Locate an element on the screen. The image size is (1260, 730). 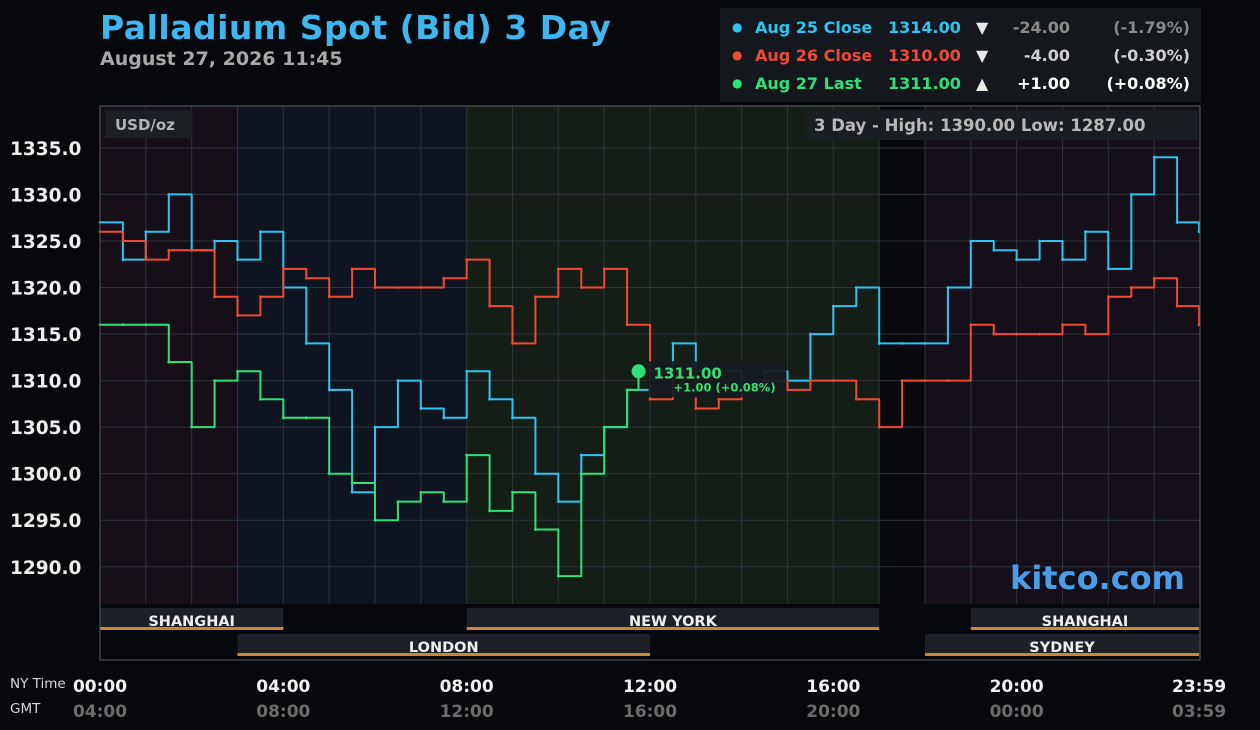
y-tick-label: 1290.0 is located at coordinates (45, 568).